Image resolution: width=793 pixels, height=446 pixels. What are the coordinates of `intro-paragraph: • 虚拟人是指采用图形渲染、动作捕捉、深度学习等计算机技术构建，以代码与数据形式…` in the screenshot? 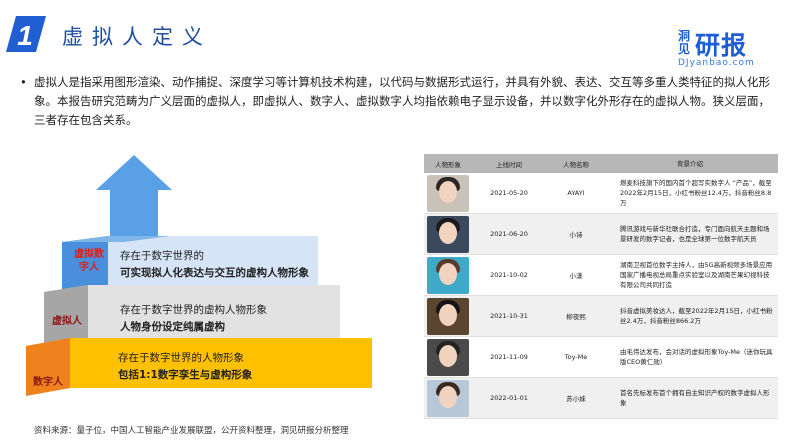 It's located at (397, 101).